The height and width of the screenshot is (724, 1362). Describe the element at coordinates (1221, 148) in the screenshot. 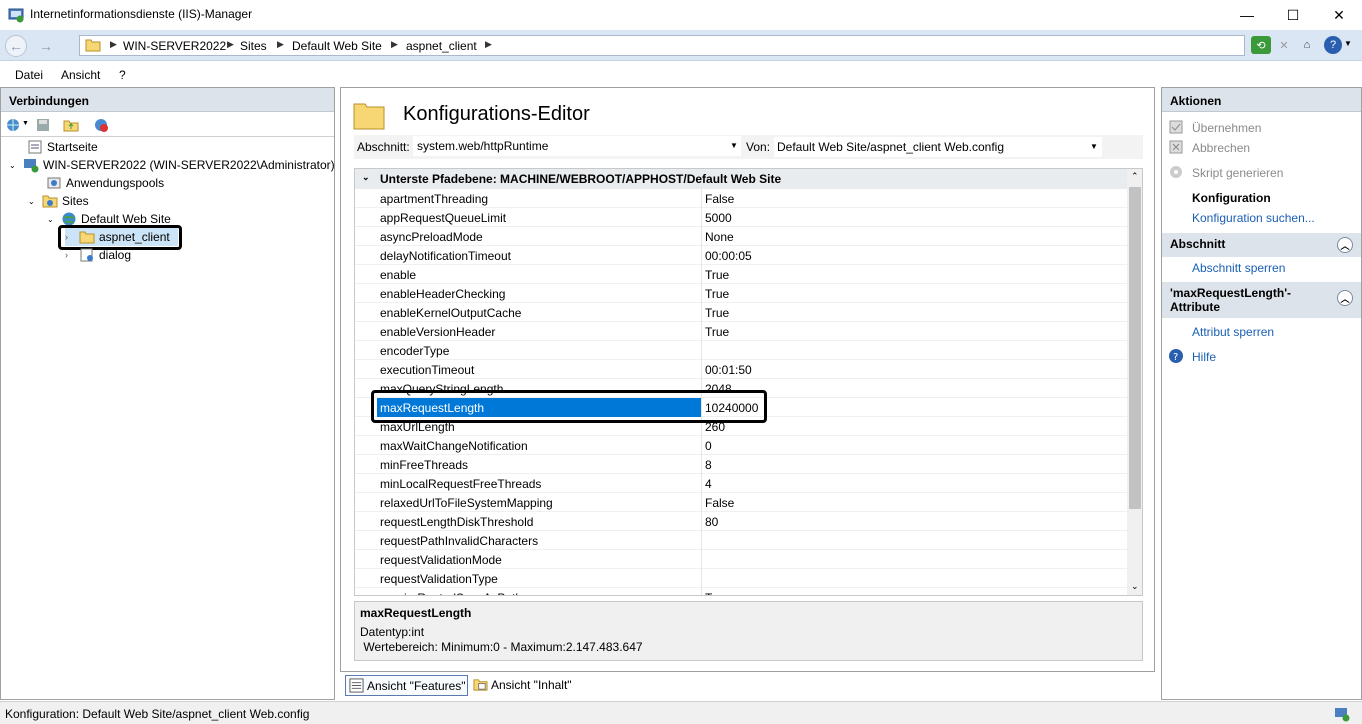

I see `action-cancel: Abbrechen` at that location.